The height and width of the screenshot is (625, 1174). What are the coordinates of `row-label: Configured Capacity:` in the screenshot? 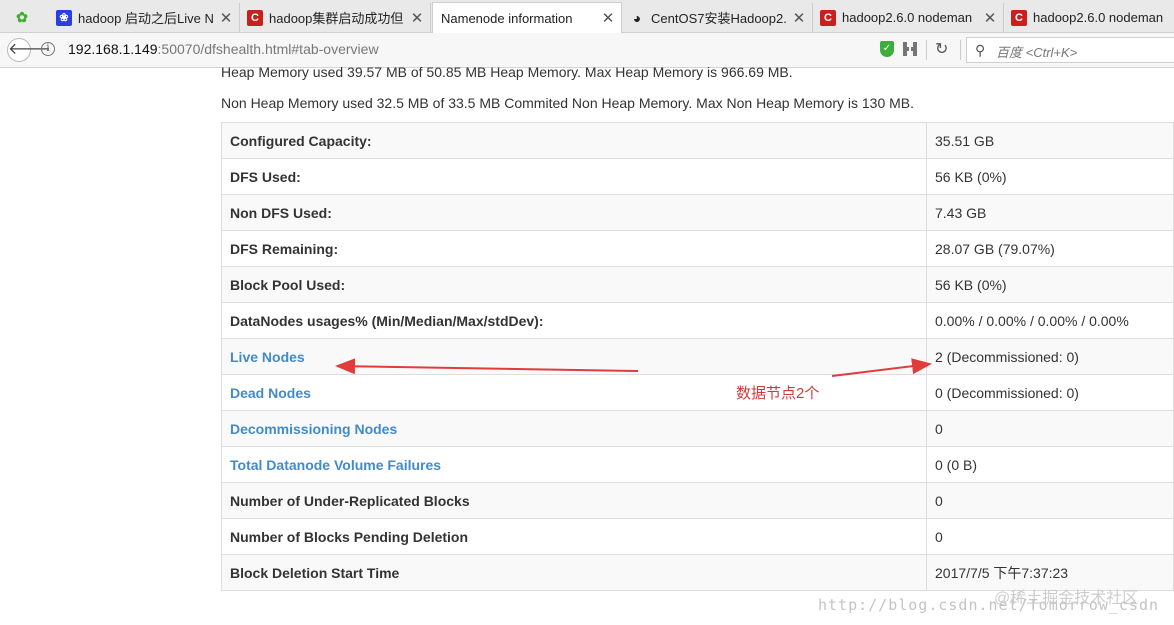 It's located at (301, 140).